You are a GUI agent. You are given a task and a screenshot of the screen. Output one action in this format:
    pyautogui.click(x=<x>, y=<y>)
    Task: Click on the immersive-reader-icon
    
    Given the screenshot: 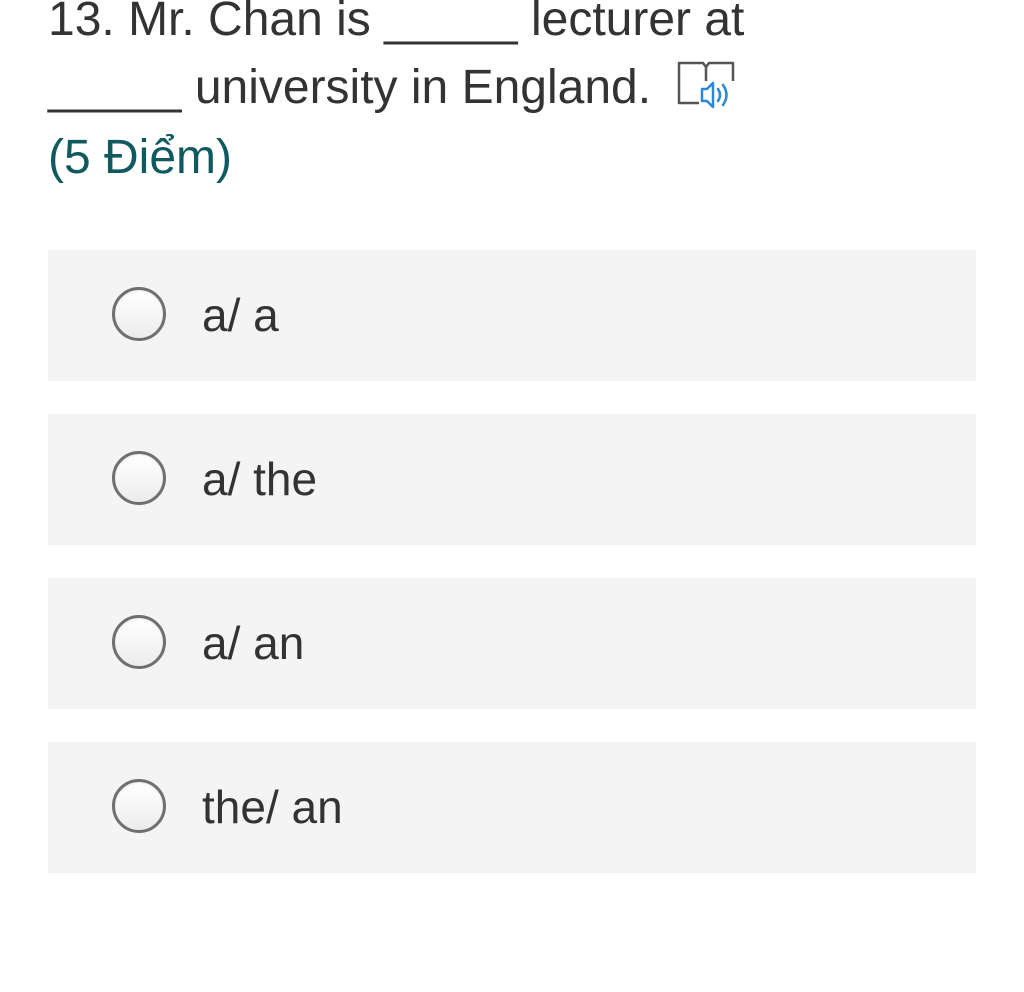 What is the action you would take?
    pyautogui.click(x=707, y=88)
    